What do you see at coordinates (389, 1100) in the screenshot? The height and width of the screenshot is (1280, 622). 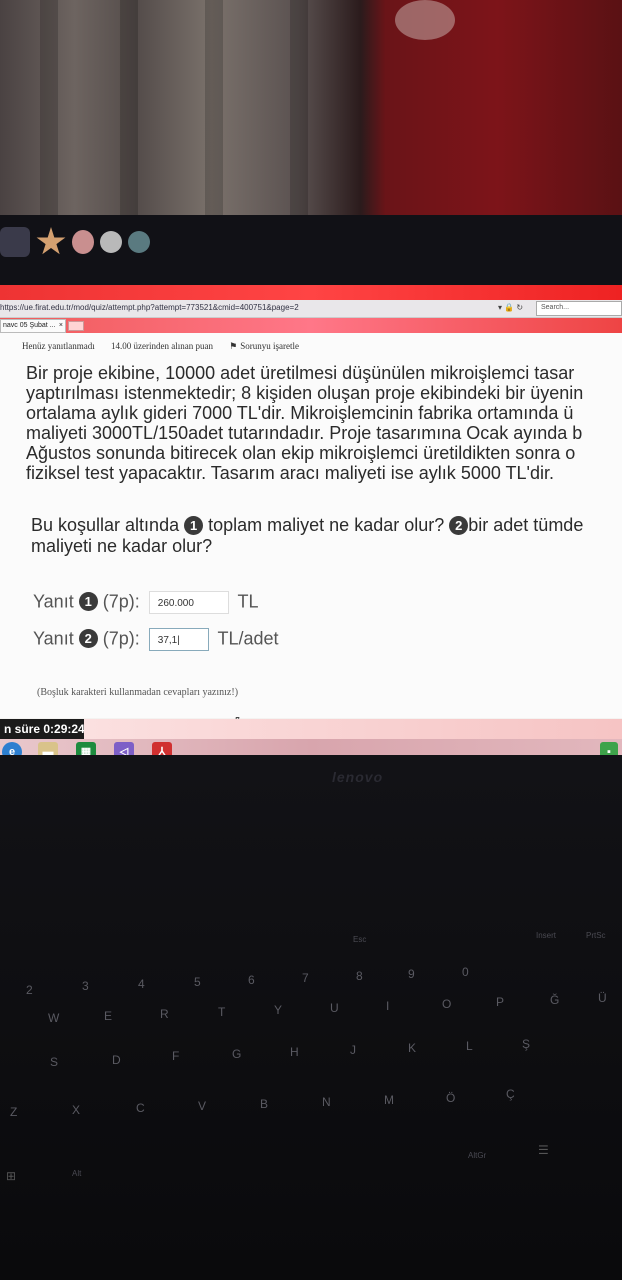 I see `key: M` at bounding box center [389, 1100].